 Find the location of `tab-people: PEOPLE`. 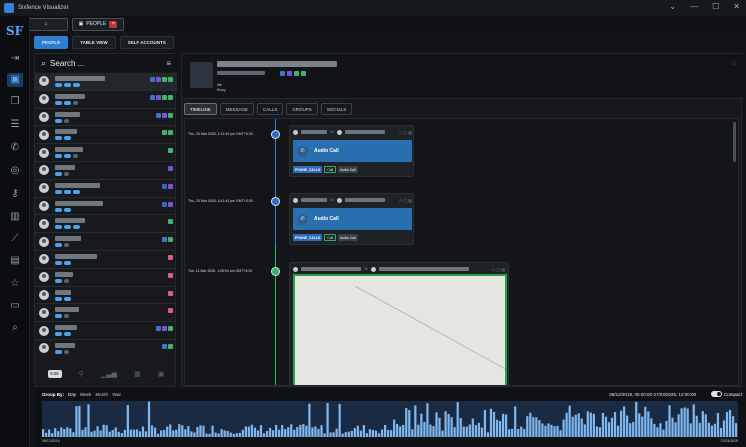

tab-people: PEOPLE is located at coordinates (51, 42).